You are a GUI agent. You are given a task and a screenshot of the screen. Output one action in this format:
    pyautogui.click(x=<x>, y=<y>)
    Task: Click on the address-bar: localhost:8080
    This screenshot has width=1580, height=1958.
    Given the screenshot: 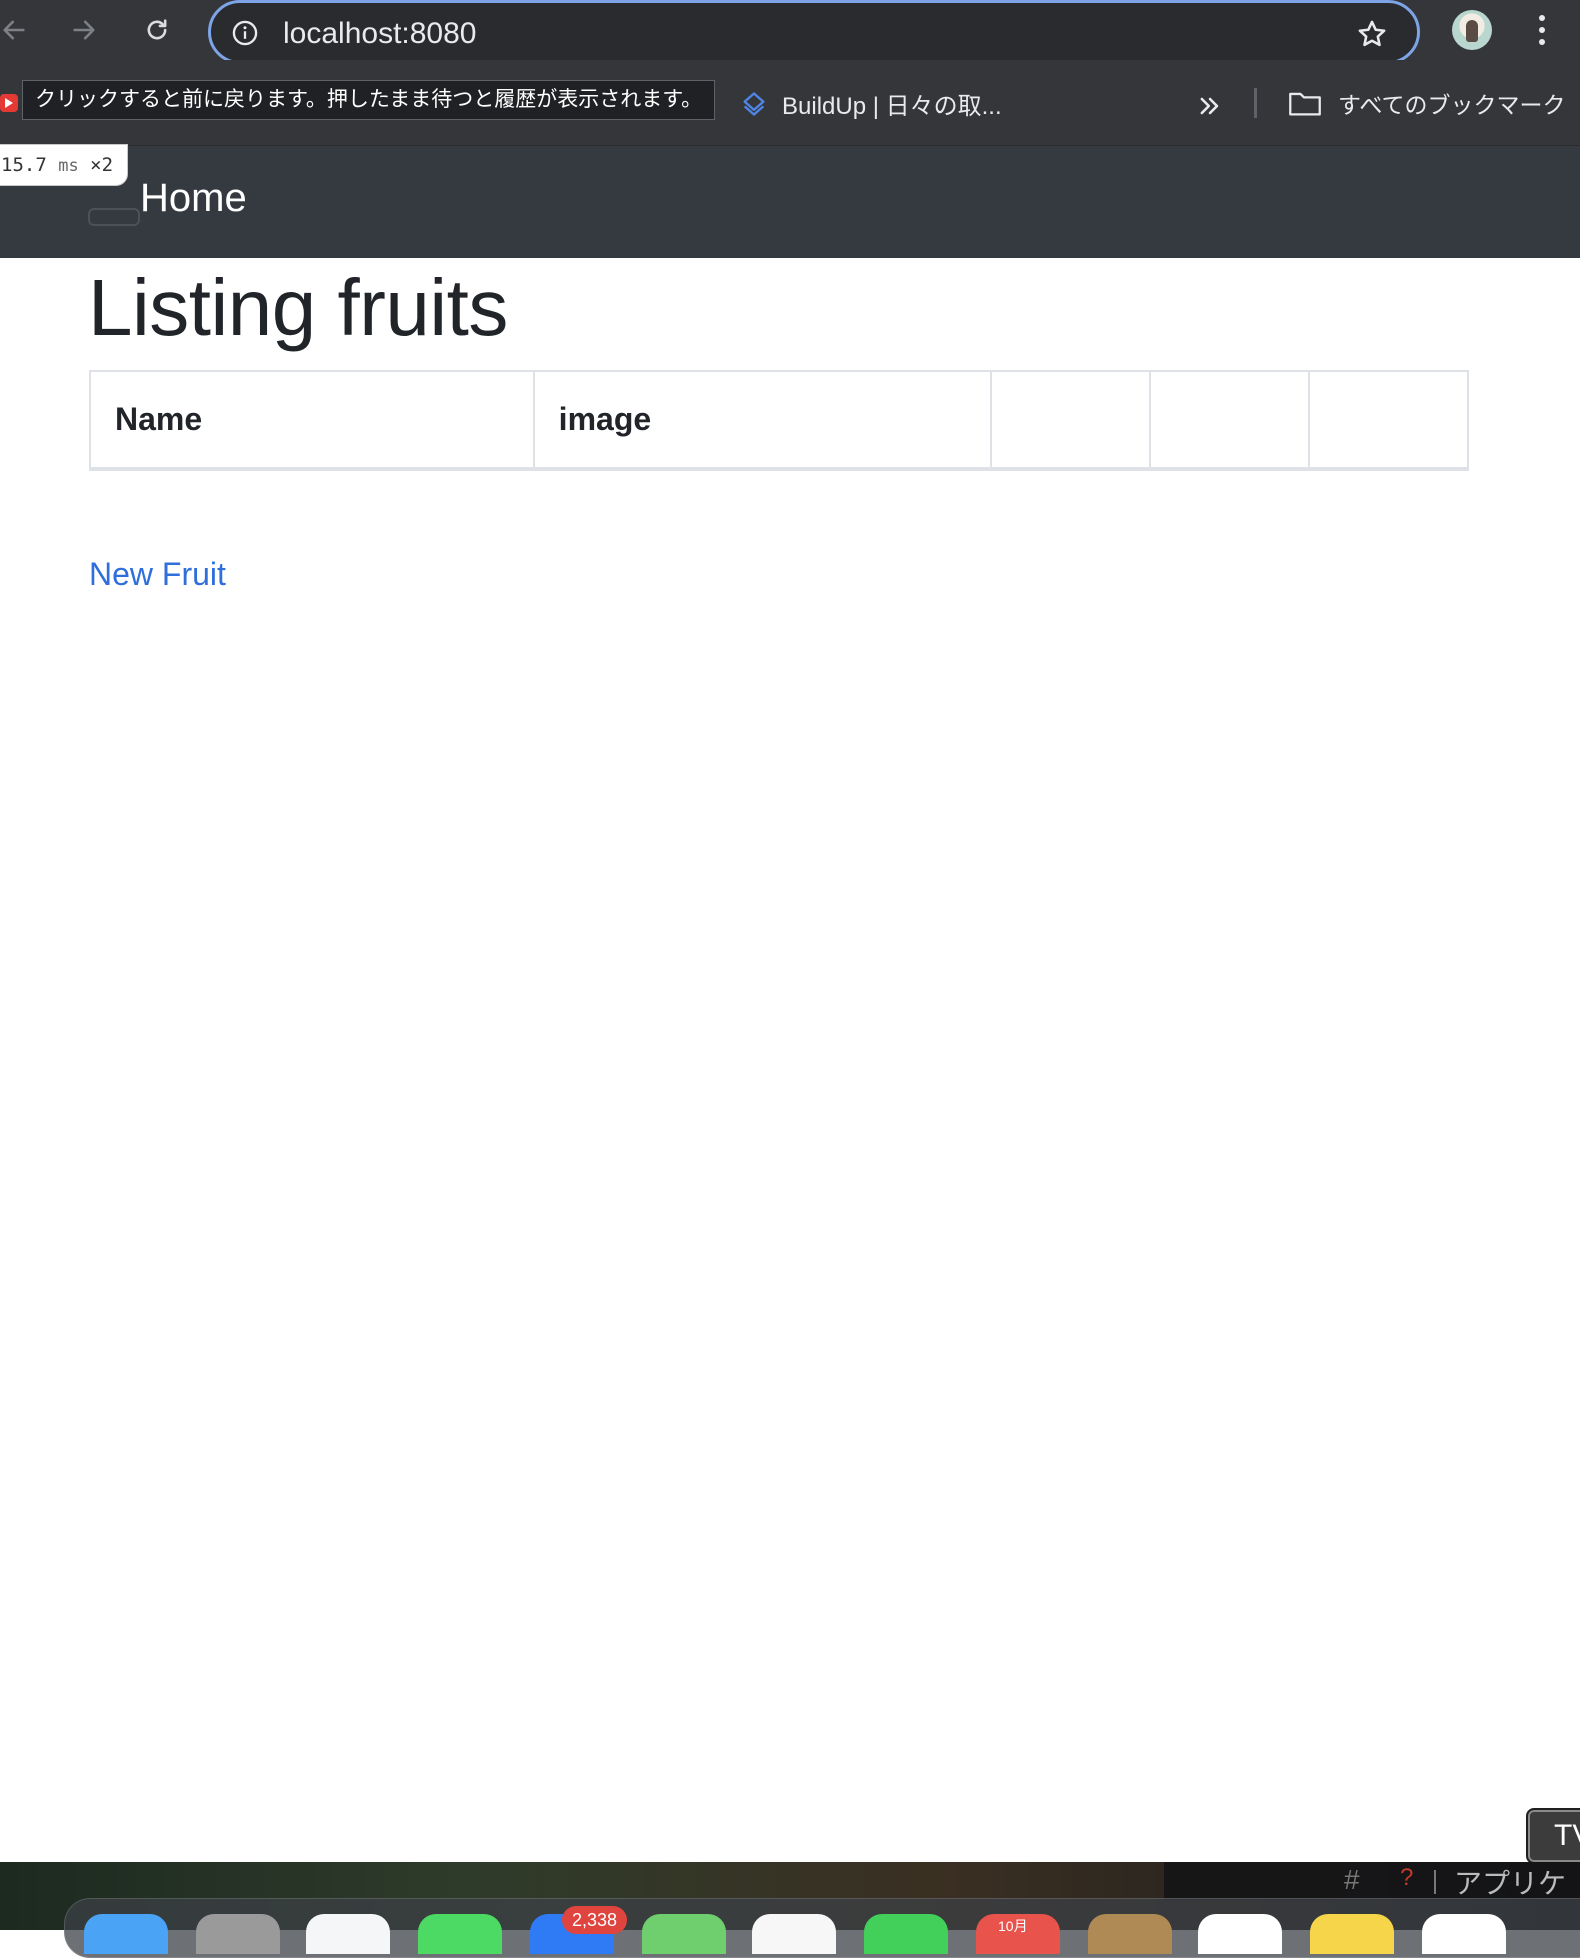 What is the action you would take?
    pyautogui.click(x=814, y=32)
    